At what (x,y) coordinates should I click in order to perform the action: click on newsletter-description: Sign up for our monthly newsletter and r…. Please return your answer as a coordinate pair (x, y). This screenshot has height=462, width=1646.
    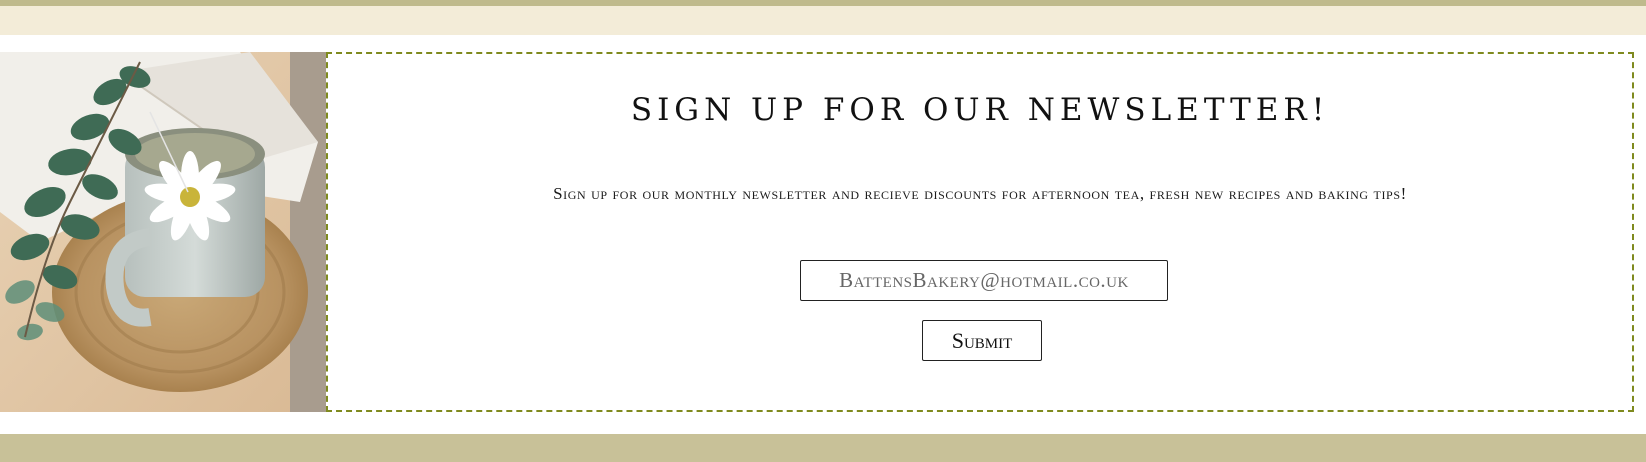
    Looking at the image, I should click on (980, 193).